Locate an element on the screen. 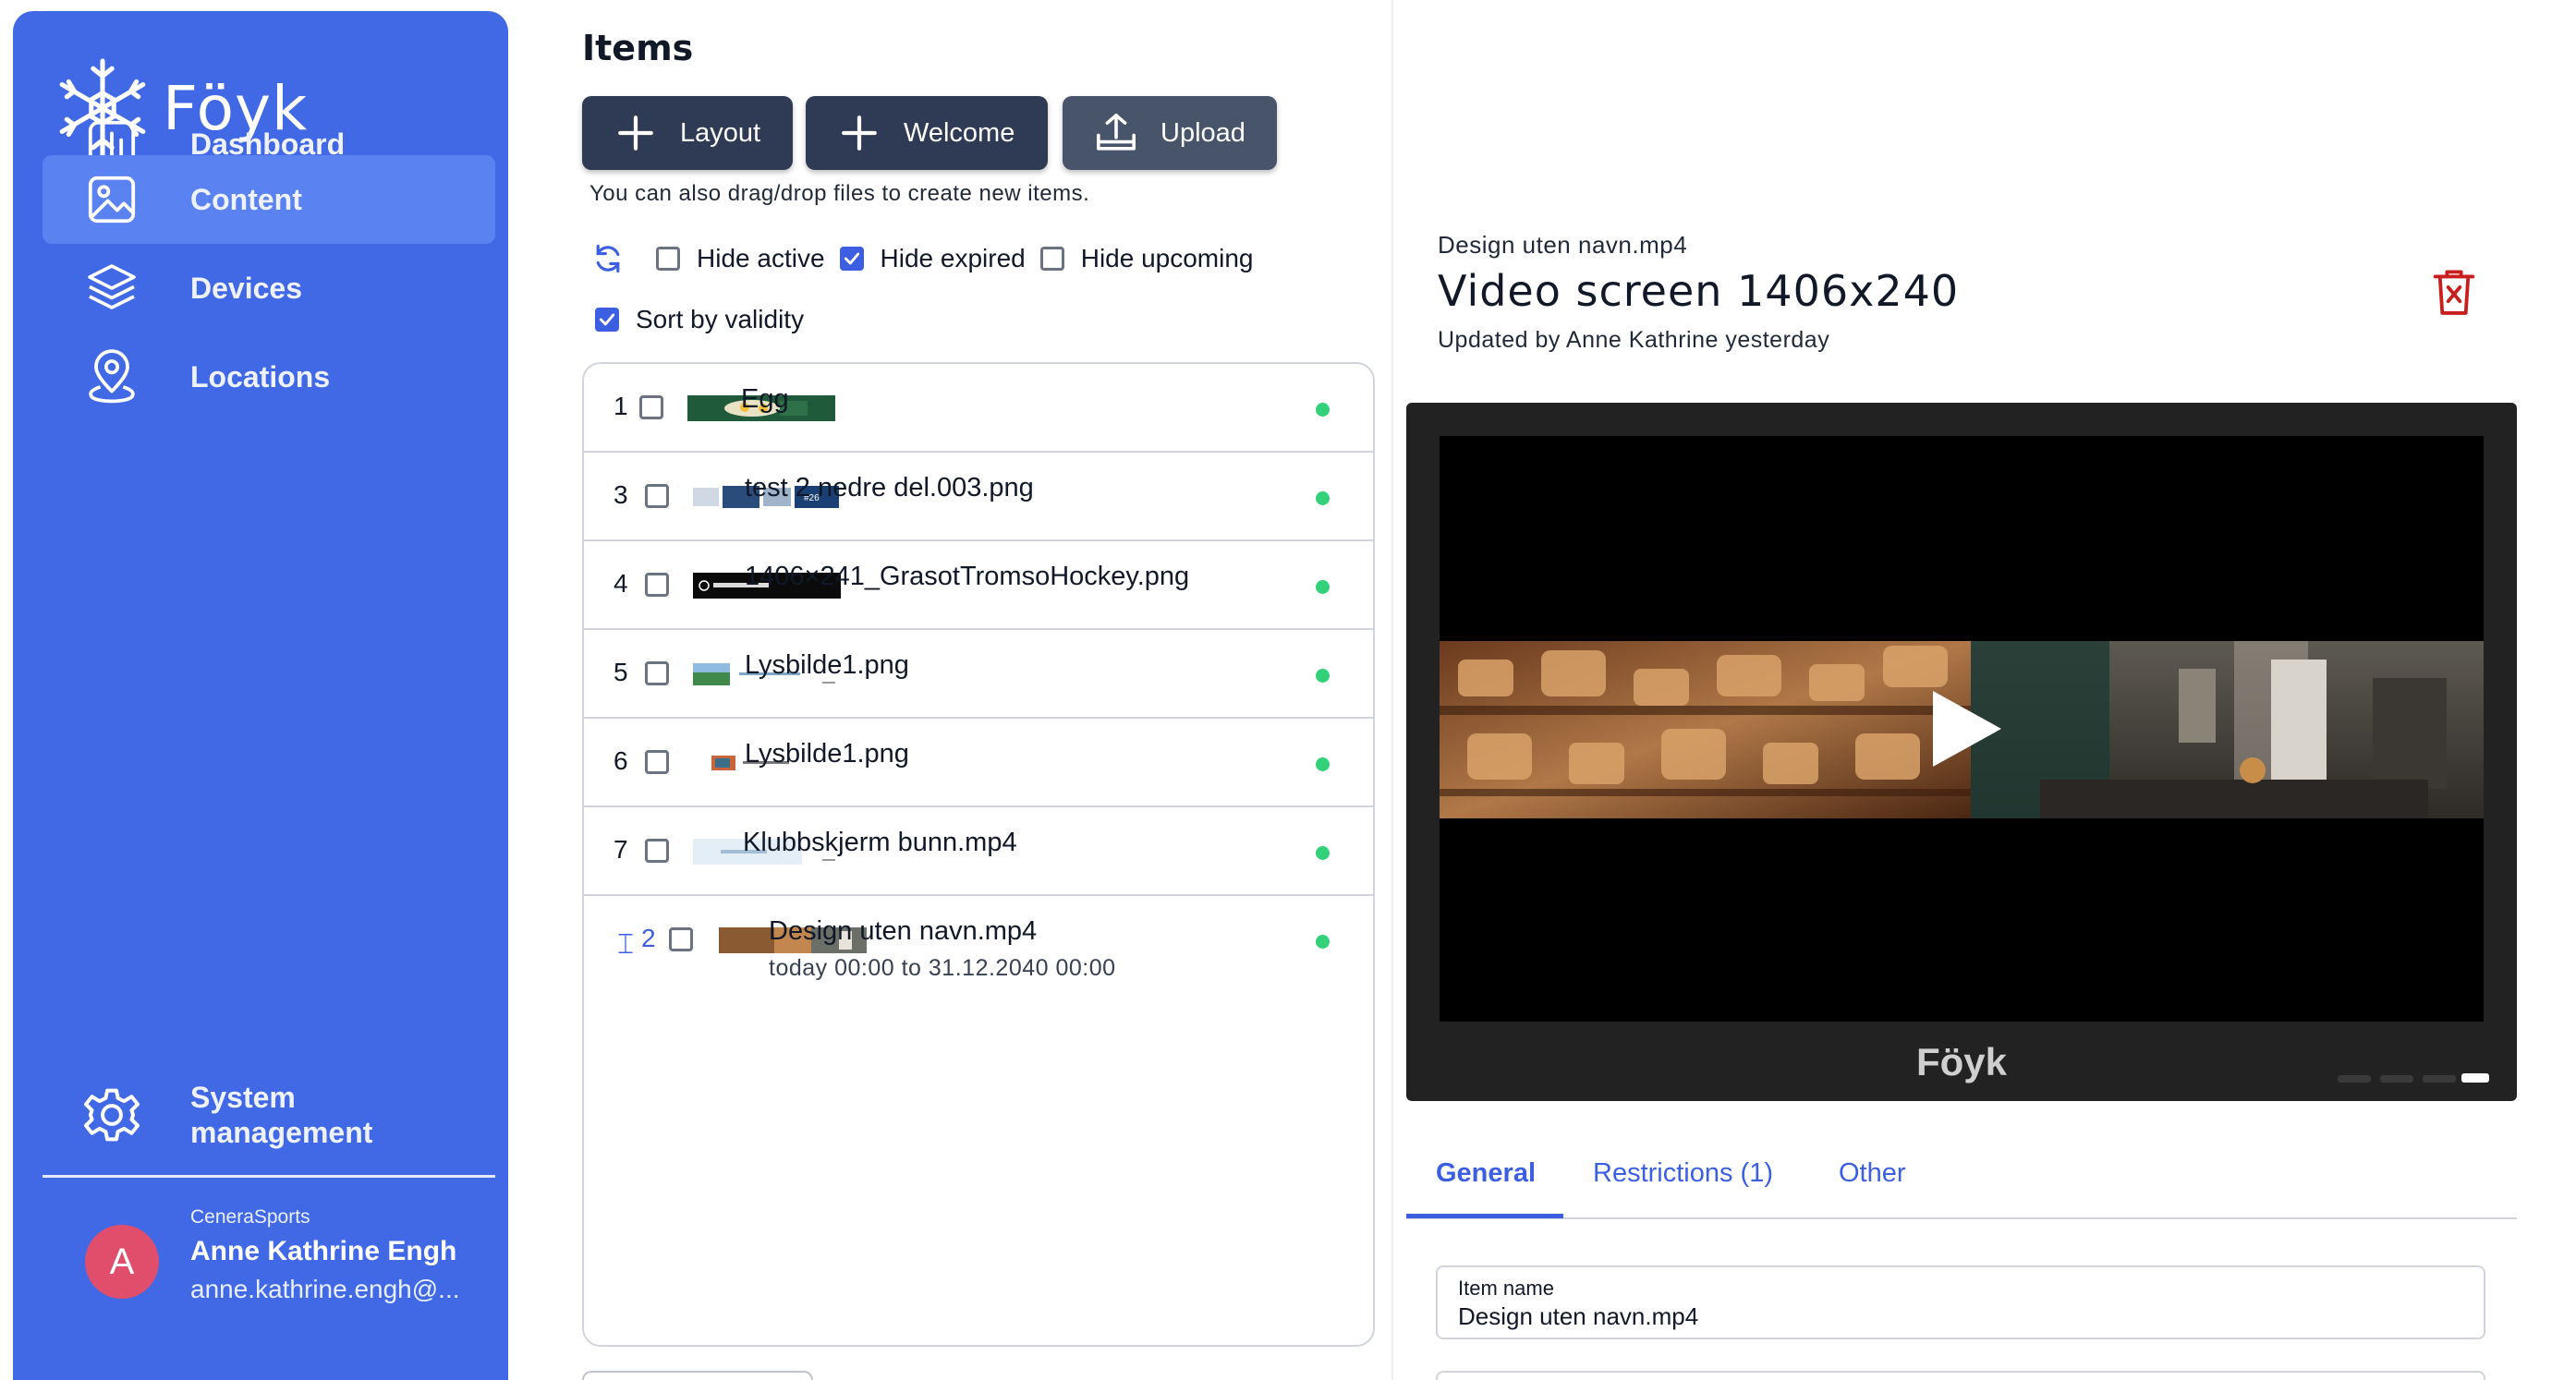 The width and height of the screenshot is (2576, 1380). upload-button: Upload is located at coordinates (1170, 133).